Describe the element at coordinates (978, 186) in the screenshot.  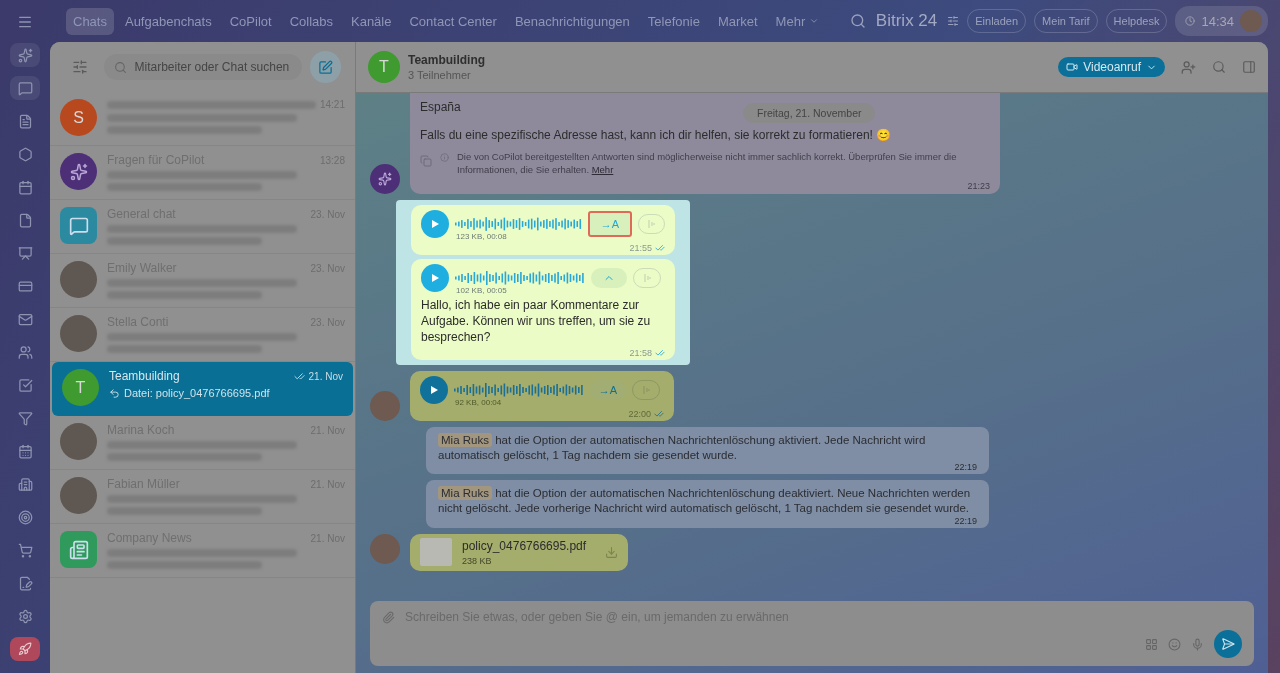
I see `message-time: 21:23` at that location.